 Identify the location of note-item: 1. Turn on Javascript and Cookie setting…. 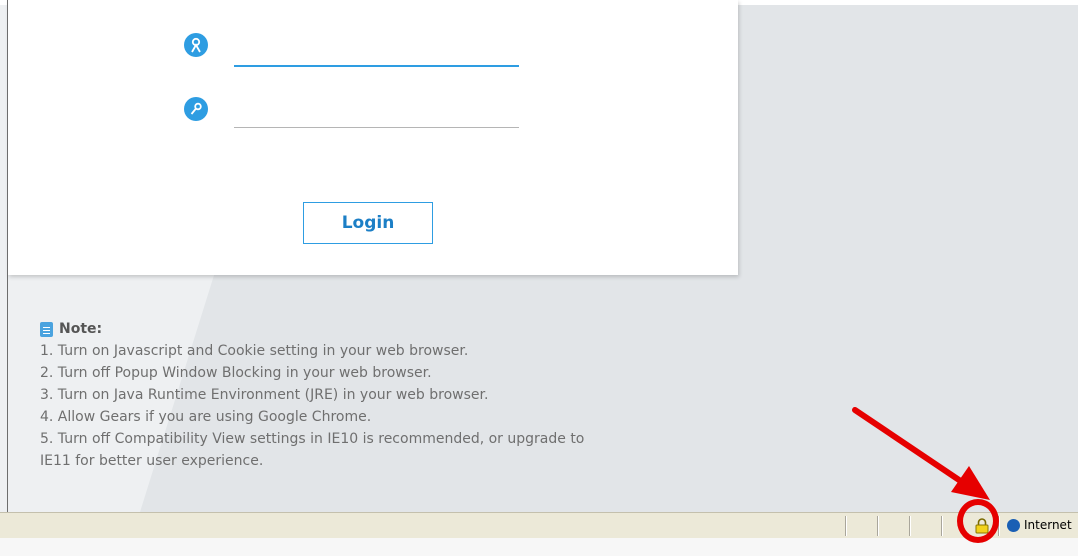
(254, 351).